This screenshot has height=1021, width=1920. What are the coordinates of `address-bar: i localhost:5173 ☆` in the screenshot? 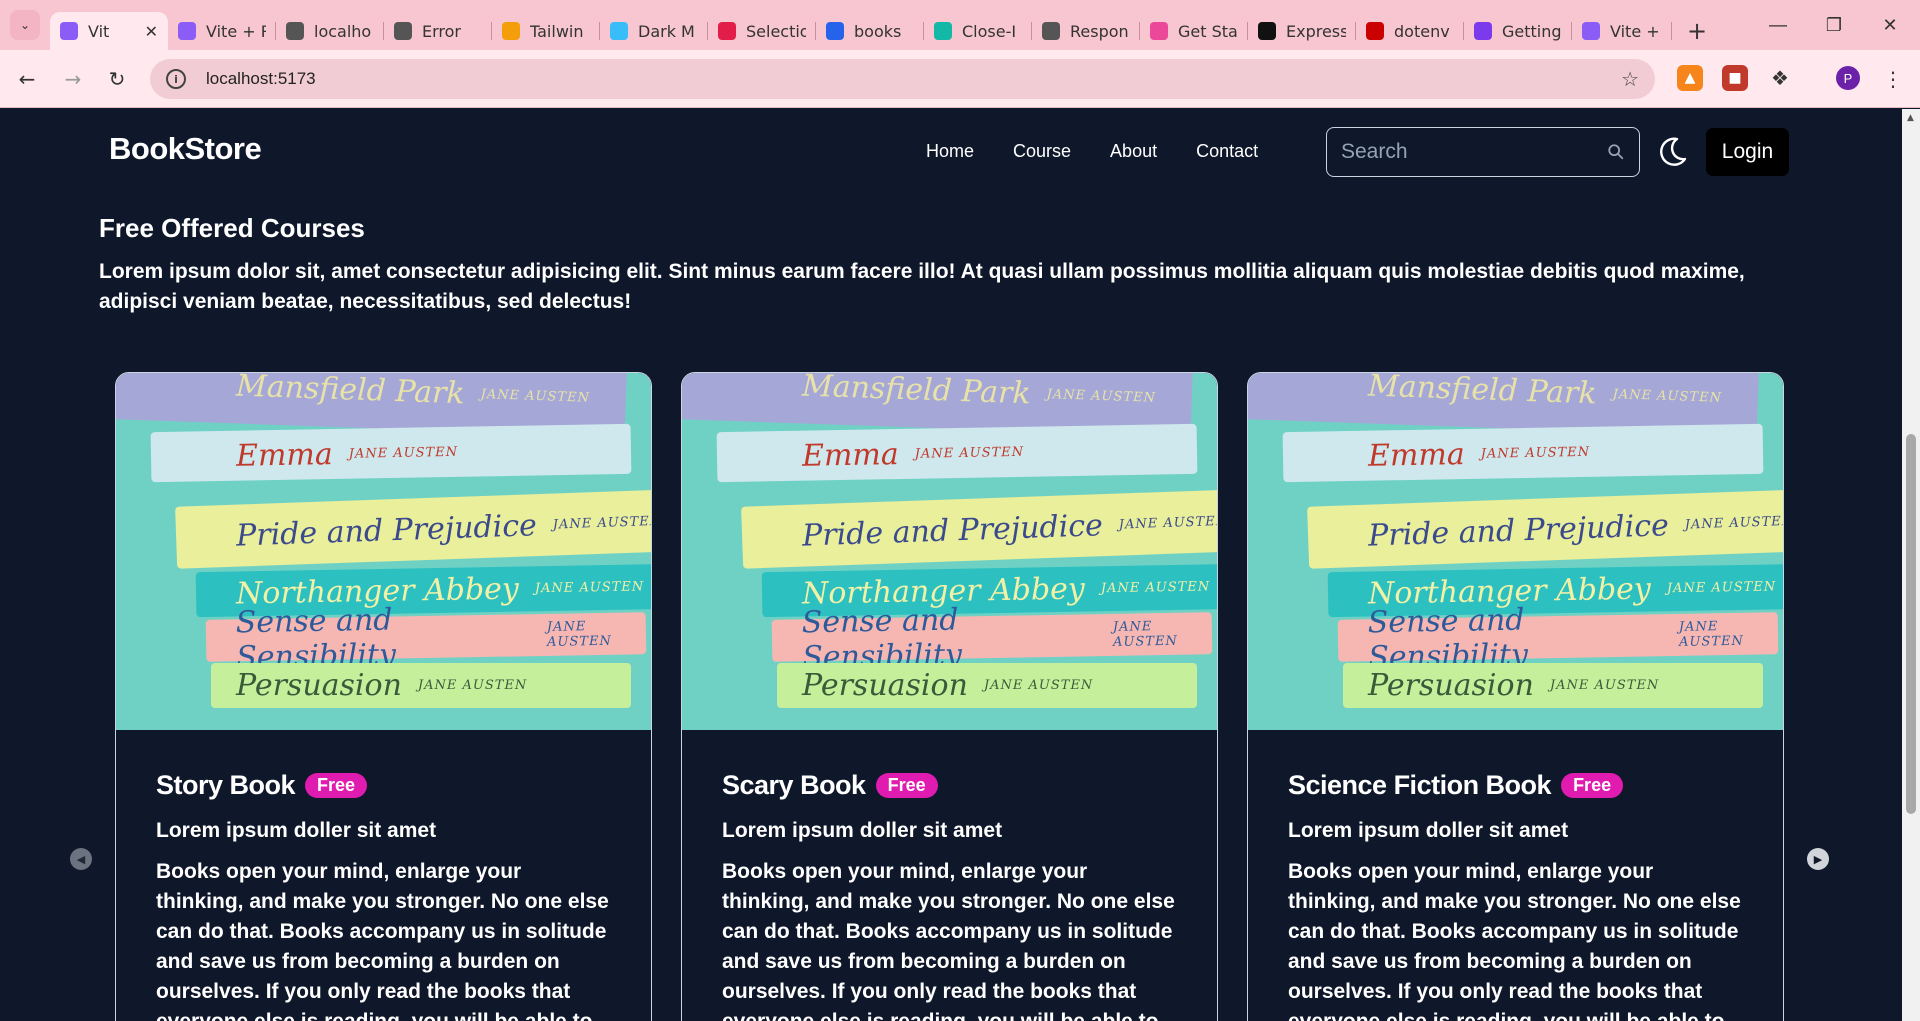 It's located at (902, 79).